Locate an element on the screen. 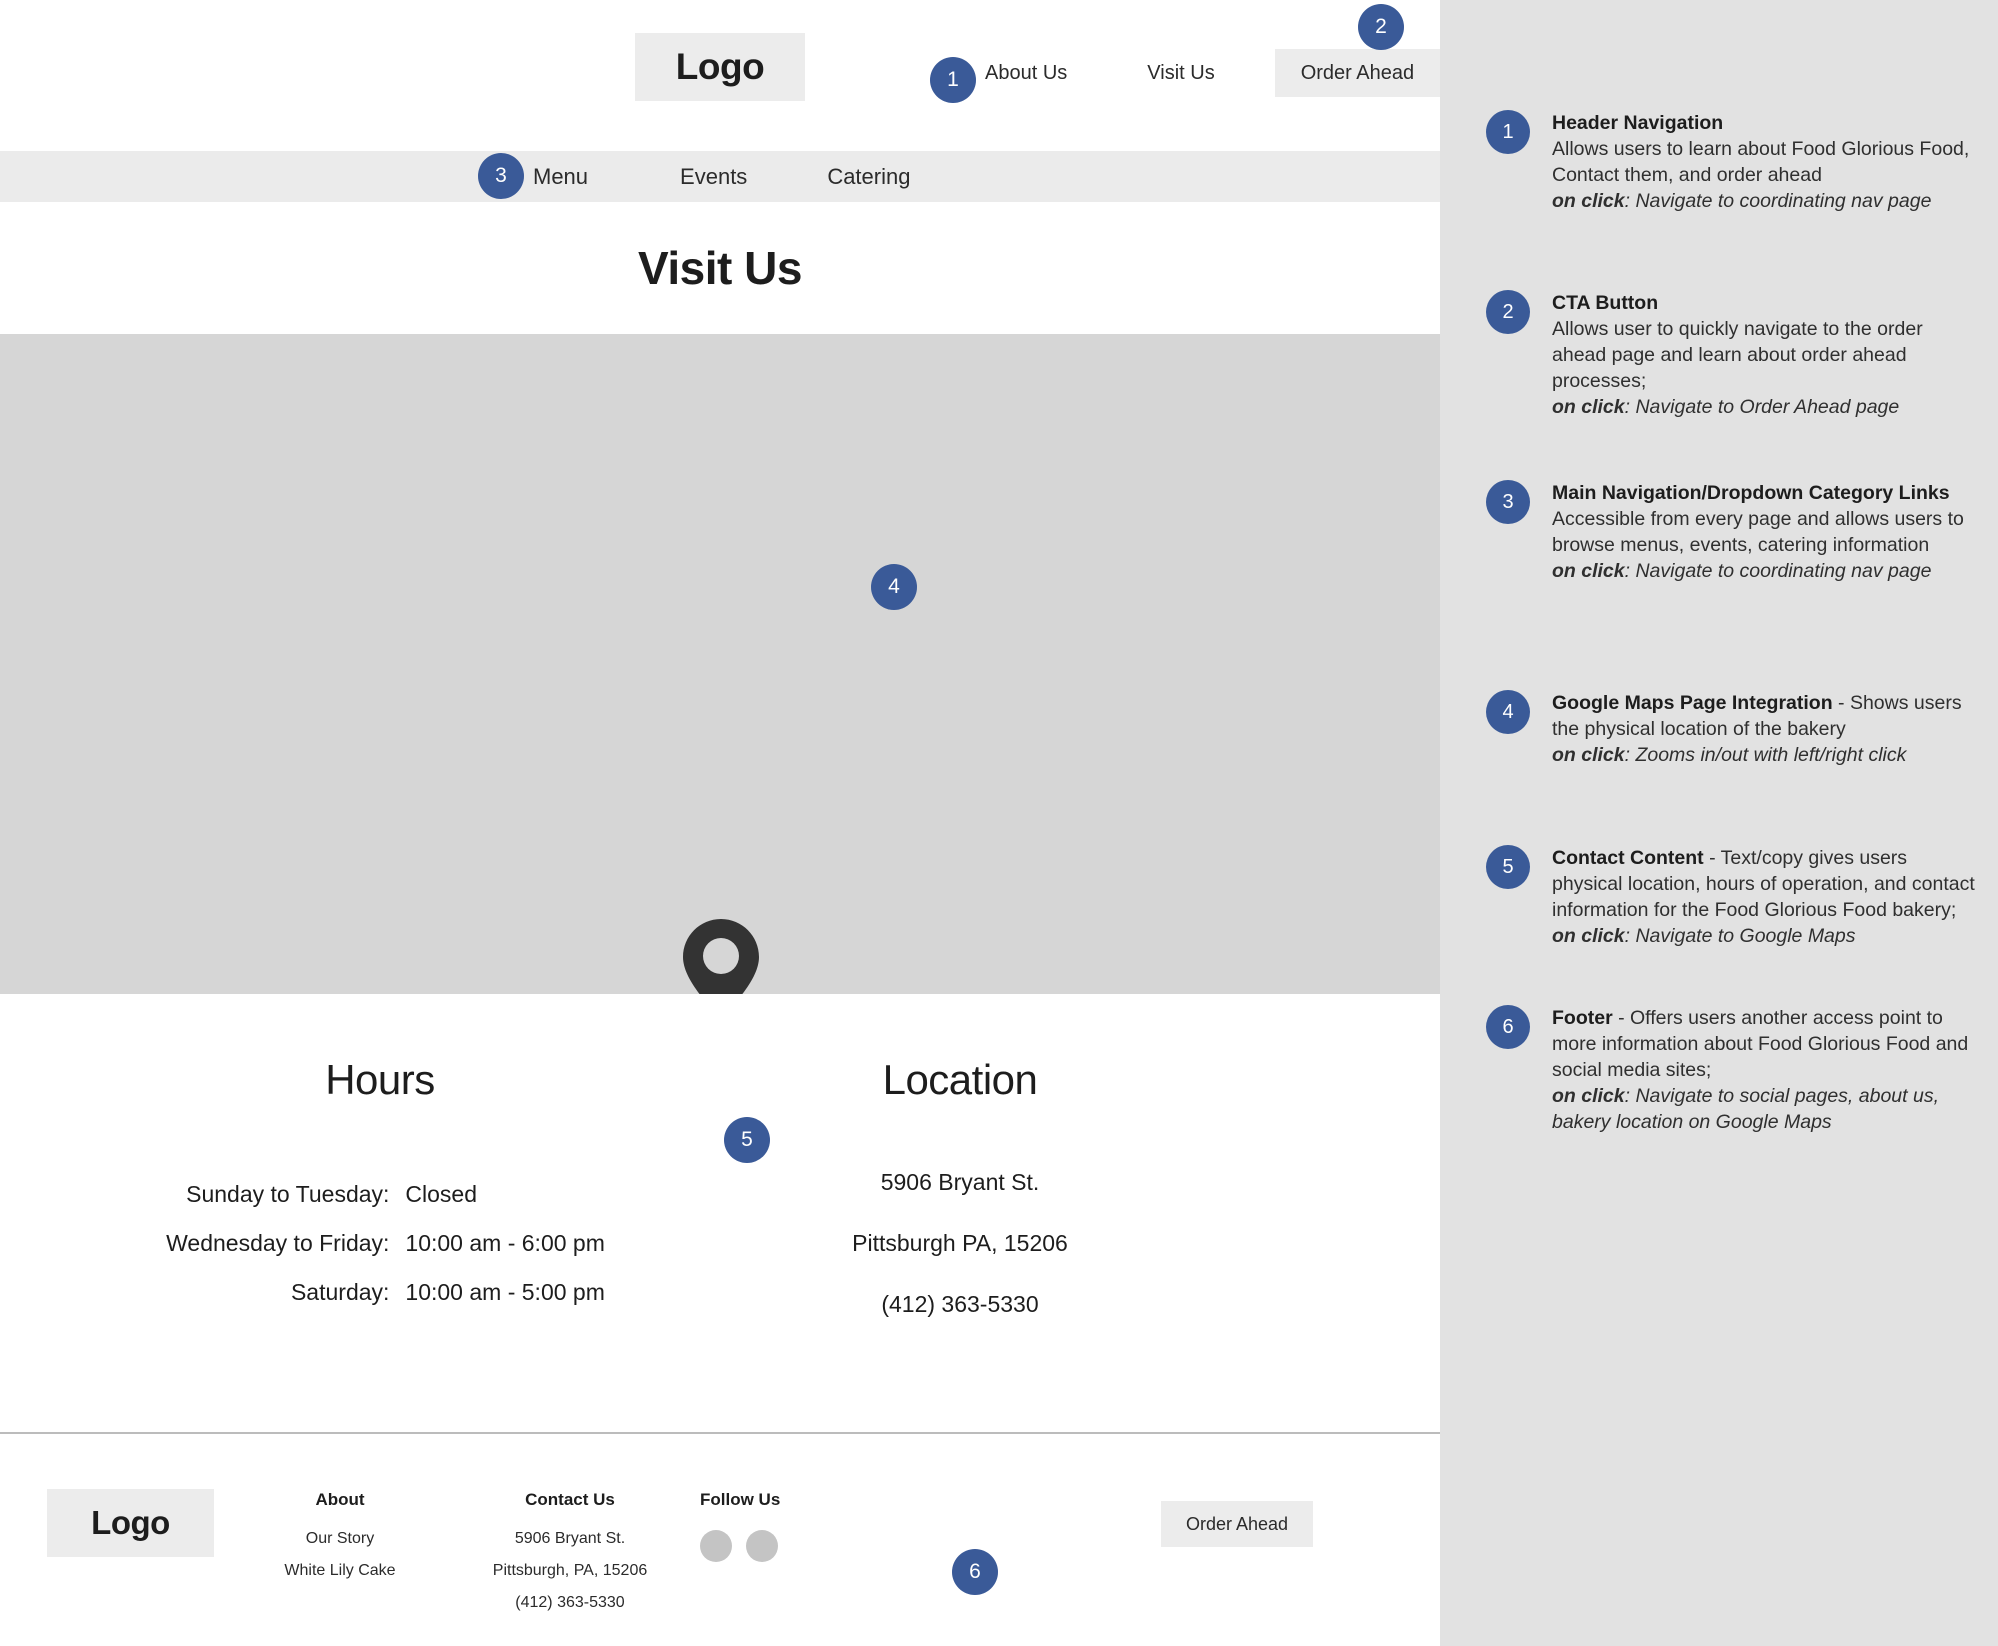 This screenshot has width=1998, height=1646. location-heading: Location is located at coordinates (960, 1079).